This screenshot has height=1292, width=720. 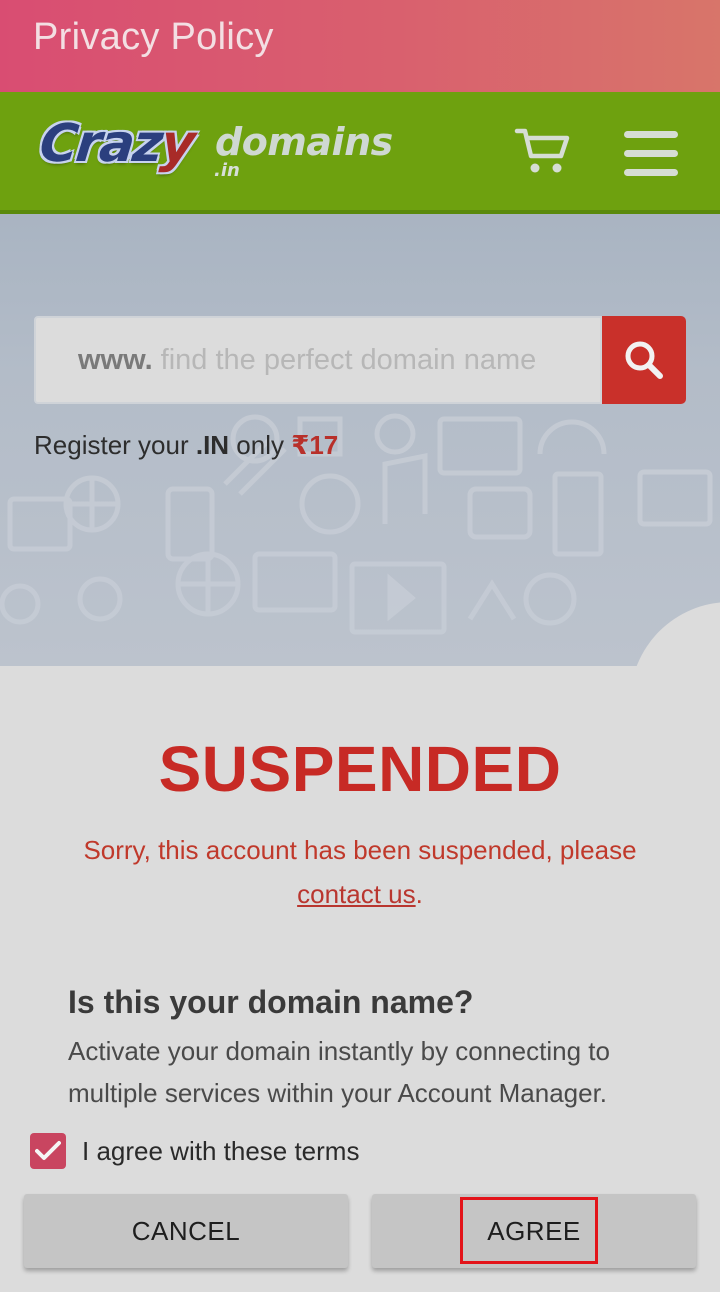 I want to click on menu-bar-top, so click(x=651, y=134).